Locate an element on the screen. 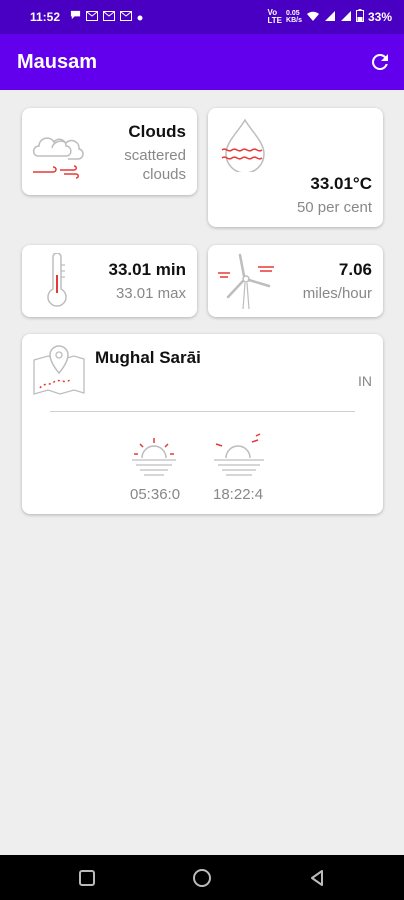  sunset-icon is located at coordinates (239, 454).